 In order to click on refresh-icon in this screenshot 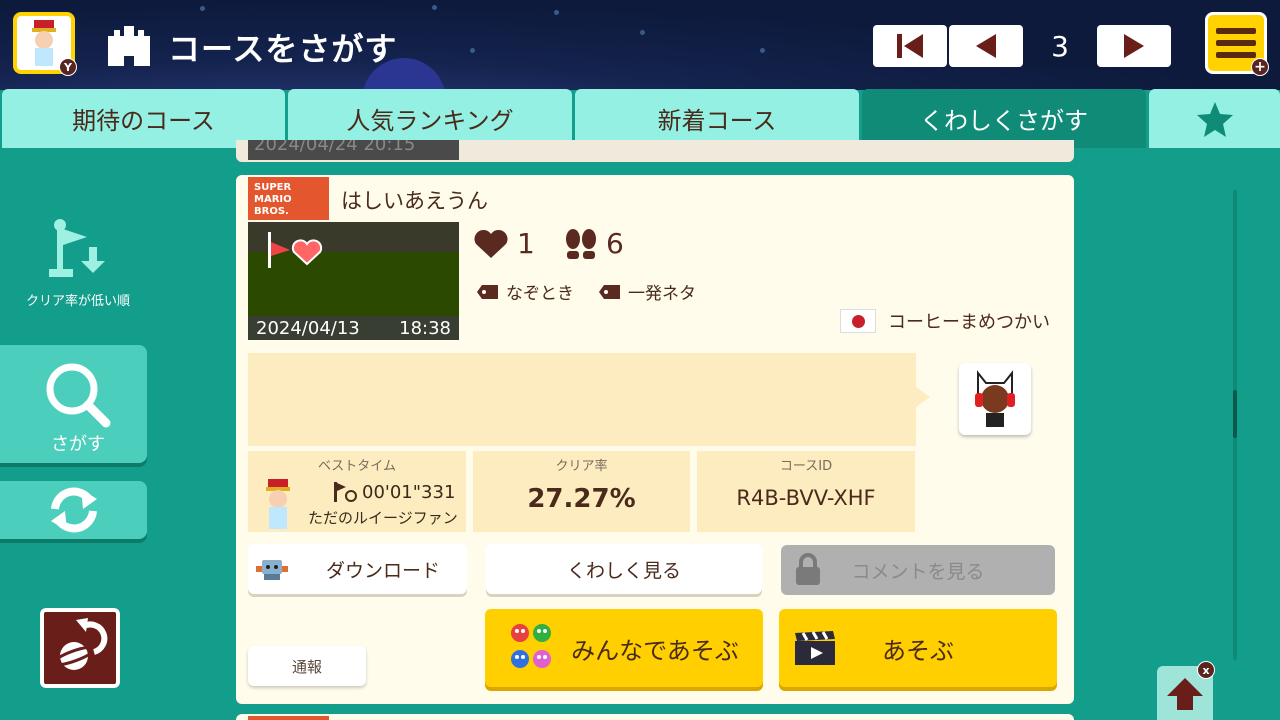, I will do `click(73, 510)`.